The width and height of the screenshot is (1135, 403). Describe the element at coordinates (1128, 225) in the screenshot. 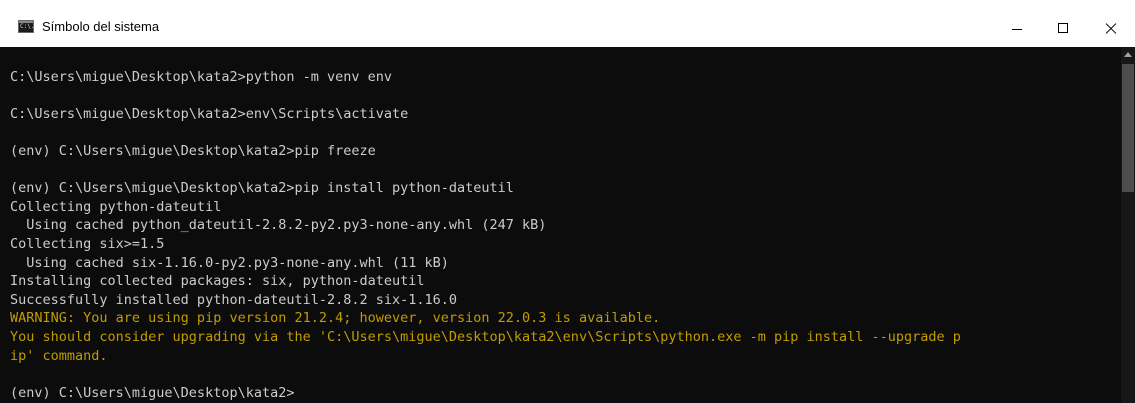

I see `vertical-scrollbar` at that location.